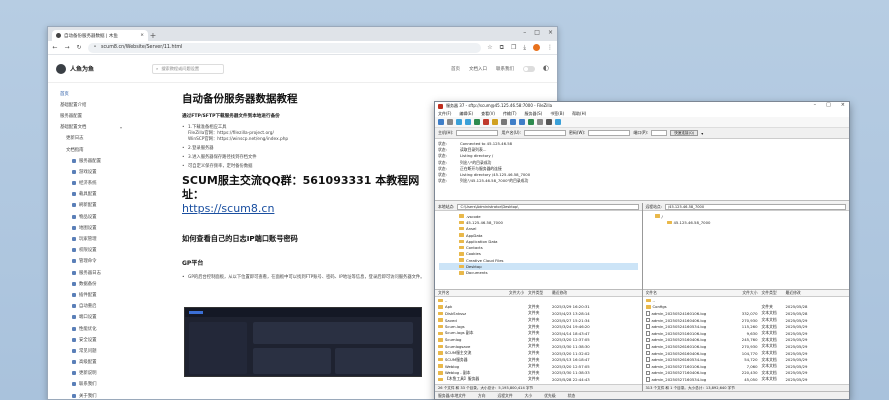 This screenshot has height=400, width=889. Describe the element at coordinates (100, 294) in the screenshot. I see `sidebar-item: 插件配置` at that location.